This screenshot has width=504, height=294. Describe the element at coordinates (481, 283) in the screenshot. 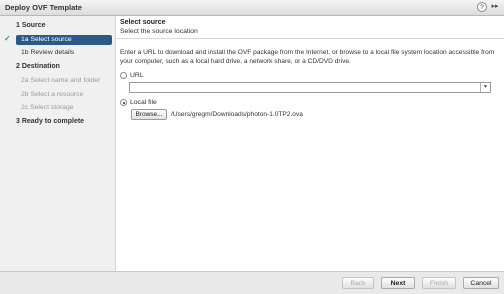

I see `cancel-button: Cancel` at that location.